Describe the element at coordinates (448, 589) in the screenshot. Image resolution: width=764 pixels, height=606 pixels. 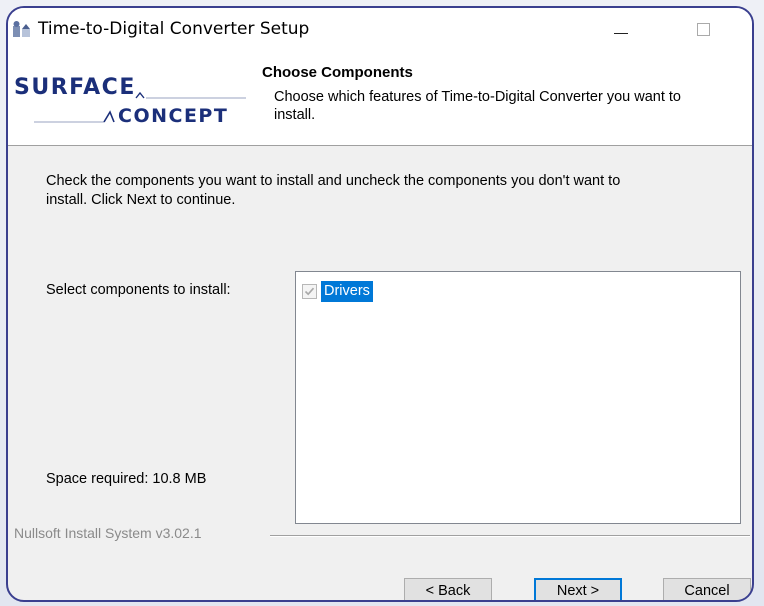
I see `back-button: < Back` at that location.